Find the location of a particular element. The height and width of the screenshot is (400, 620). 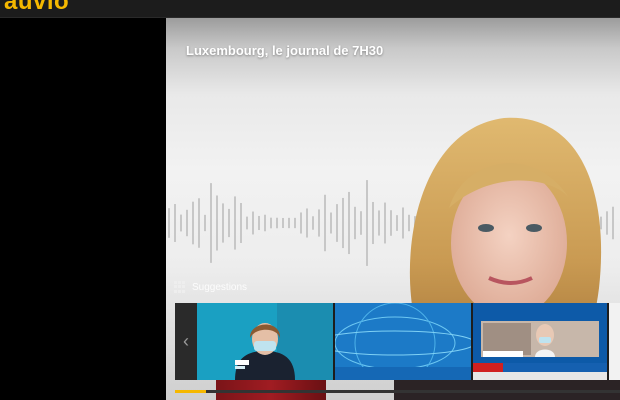

carousel-prev-button: ‹ is located at coordinates (186, 341).